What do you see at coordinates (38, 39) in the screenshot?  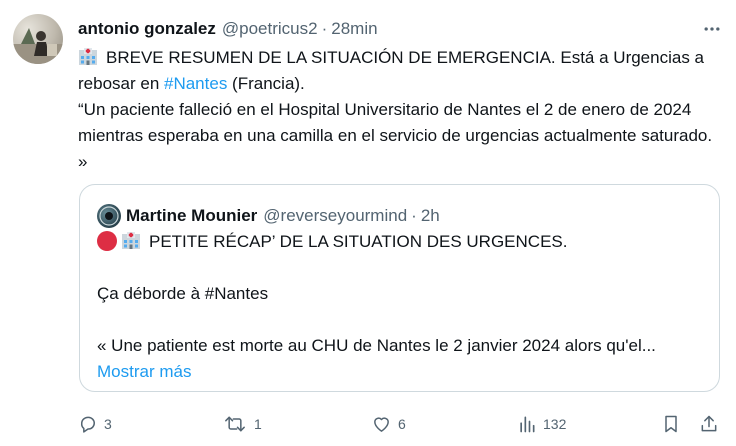 I see `author-avatar` at bounding box center [38, 39].